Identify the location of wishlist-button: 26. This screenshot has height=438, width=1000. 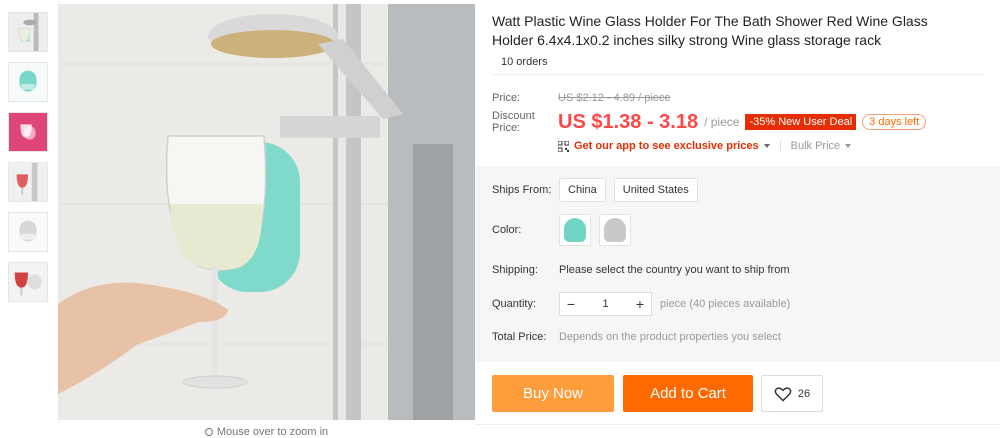
(792, 393).